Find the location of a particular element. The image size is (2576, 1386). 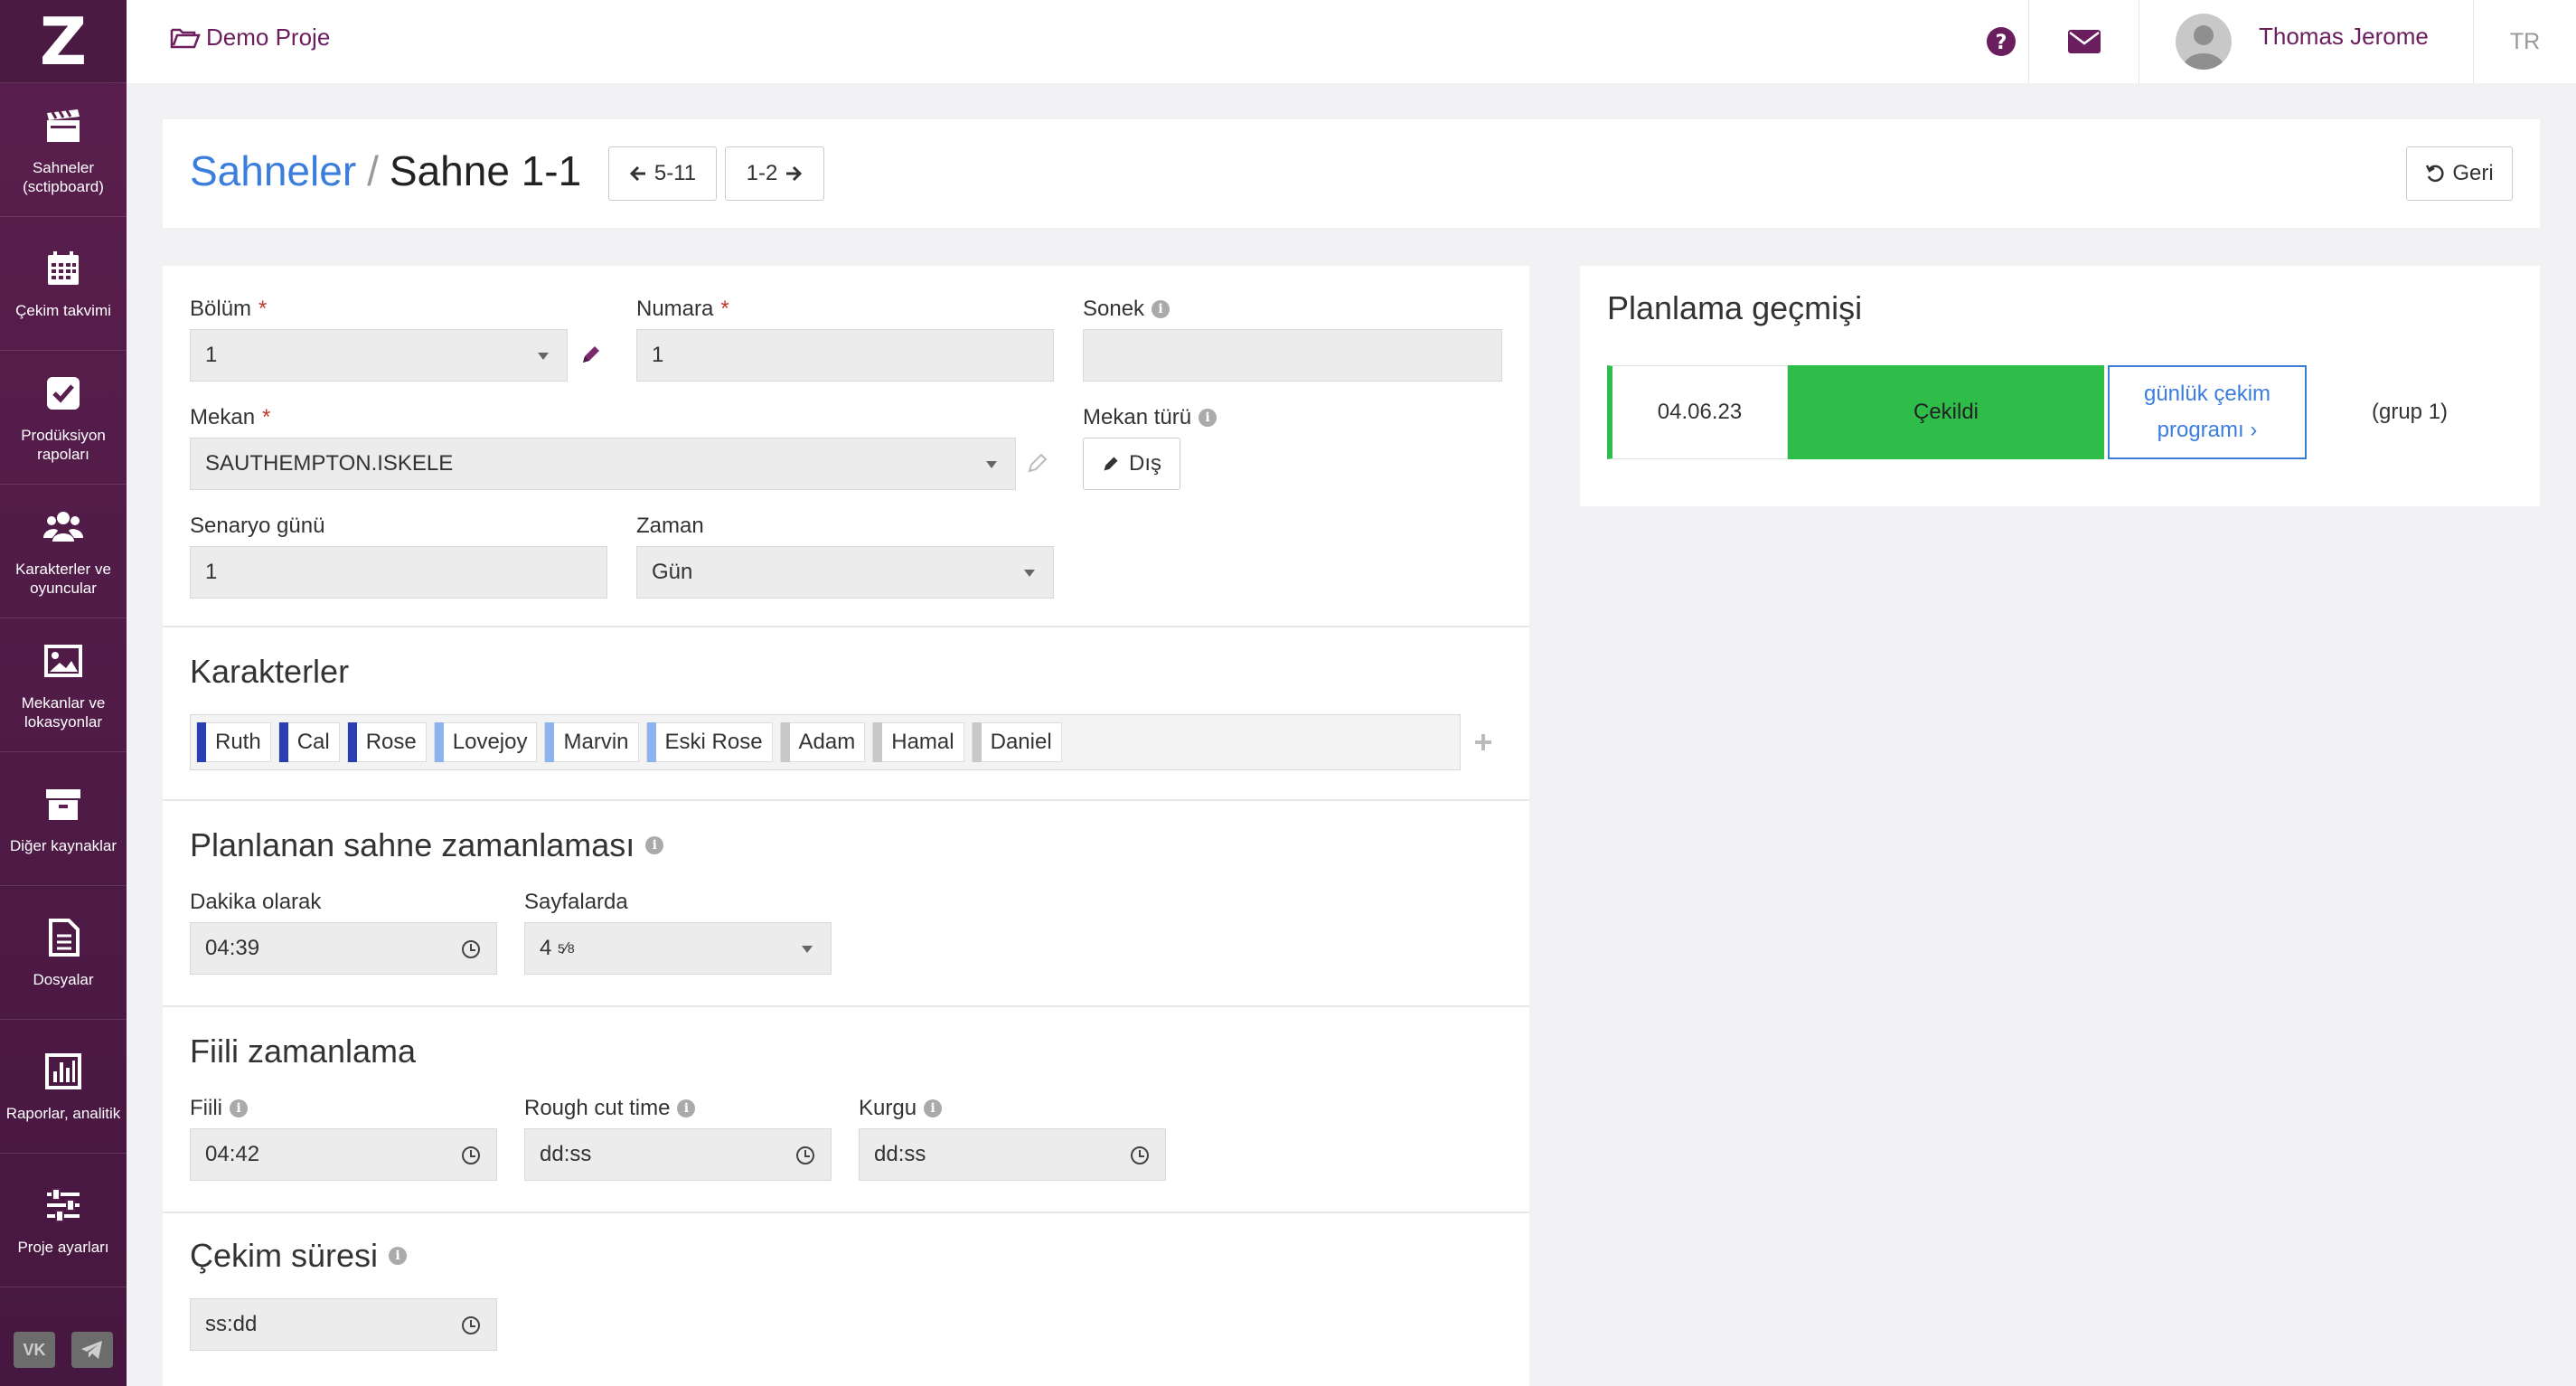

breadcrumb-scenes-link: Sahneler is located at coordinates (273, 170).